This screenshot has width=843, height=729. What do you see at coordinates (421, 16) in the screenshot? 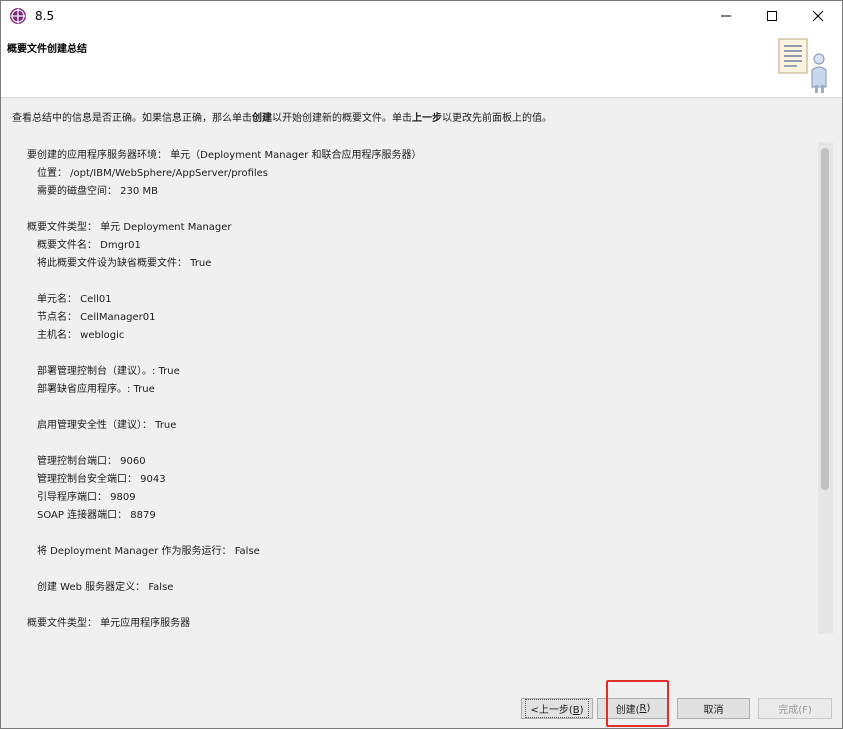
I see `title-bar: 8.5` at bounding box center [421, 16].